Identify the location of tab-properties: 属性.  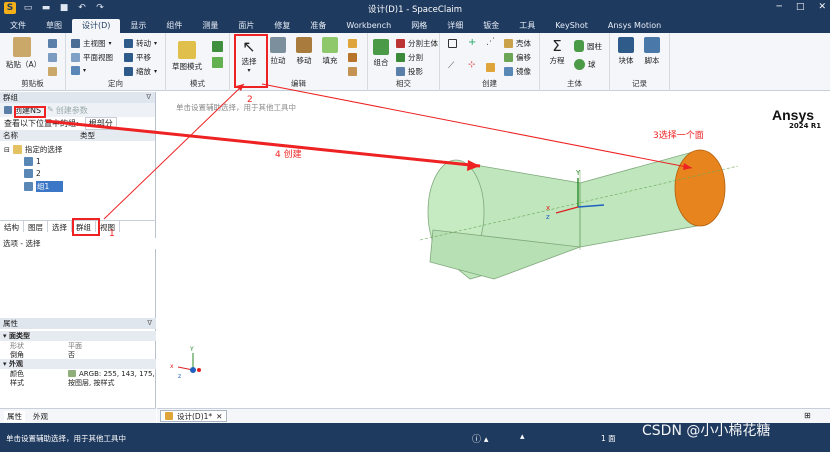
(14, 416).